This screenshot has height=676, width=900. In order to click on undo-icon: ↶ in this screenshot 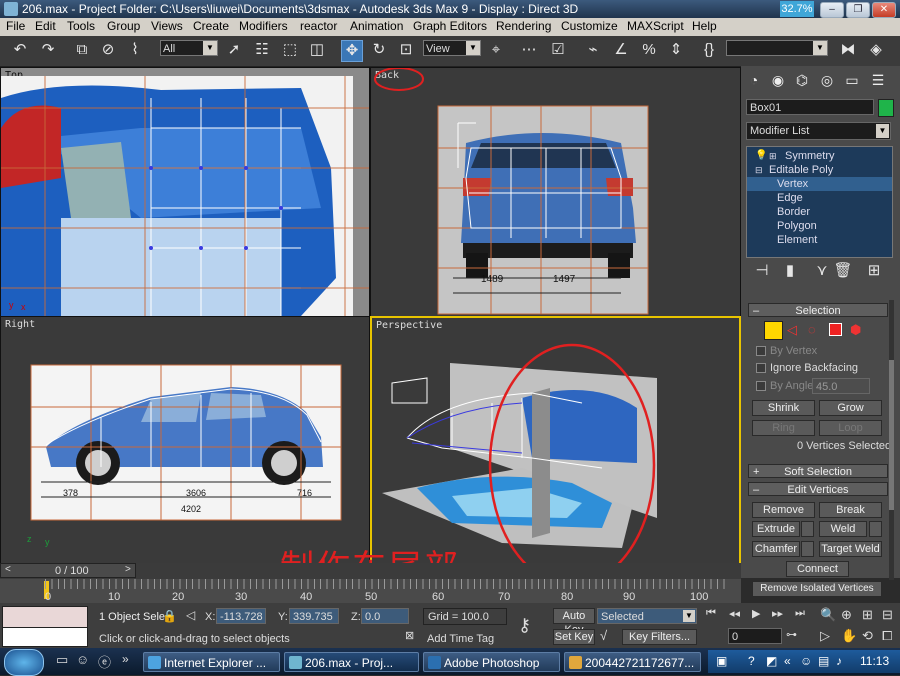, I will do `click(20, 50)`.